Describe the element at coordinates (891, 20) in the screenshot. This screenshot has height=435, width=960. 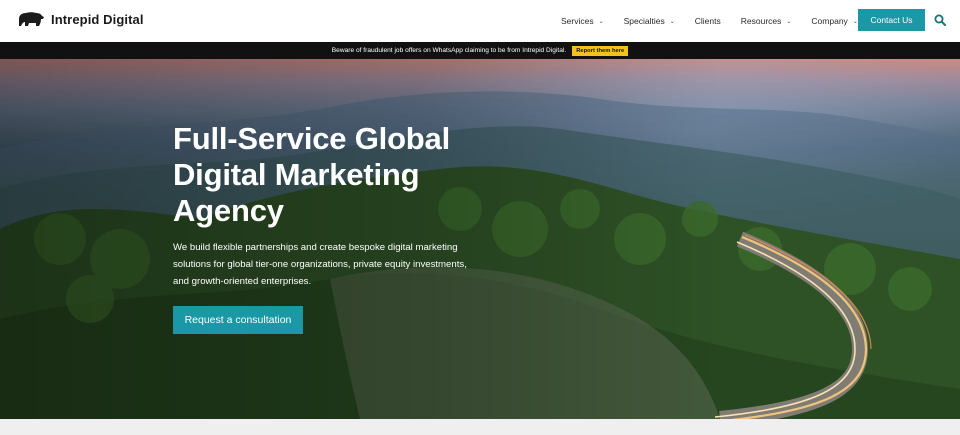
I see `contact-us-button: Contact Us` at that location.